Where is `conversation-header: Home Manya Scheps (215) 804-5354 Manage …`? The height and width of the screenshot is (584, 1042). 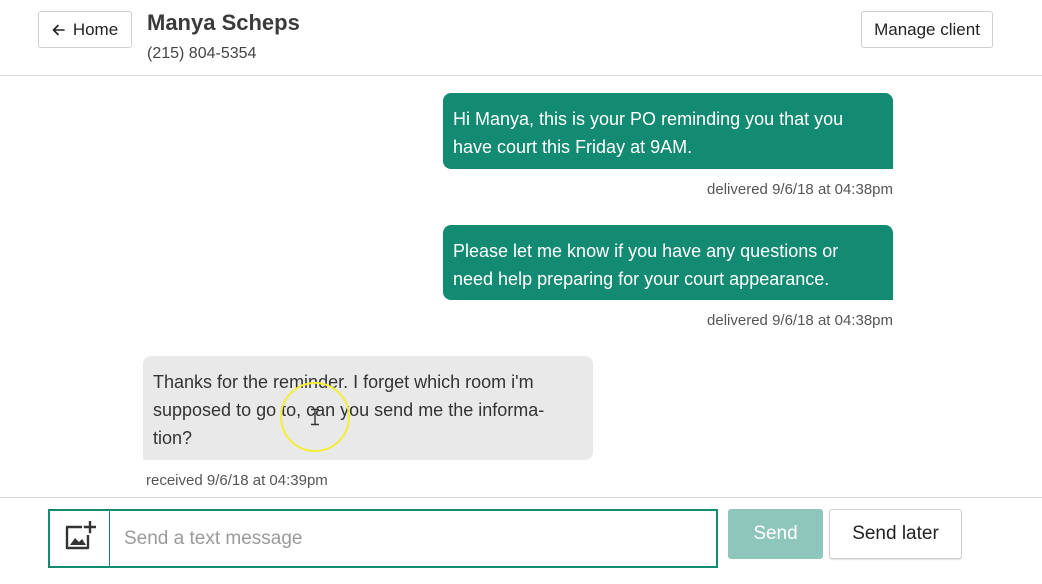
conversation-header: Home Manya Scheps (215) 804-5354 Manage … is located at coordinates (521, 38).